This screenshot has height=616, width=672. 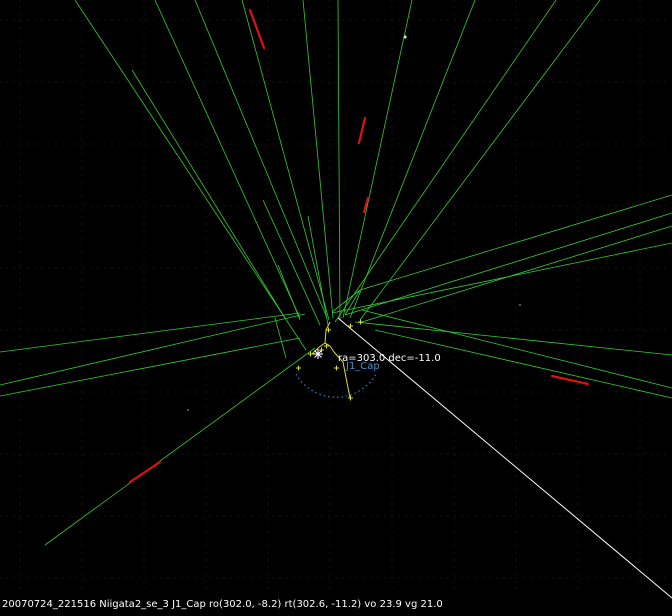 What do you see at coordinates (339, 160) in the screenshot?
I see `trail-line` at bounding box center [339, 160].